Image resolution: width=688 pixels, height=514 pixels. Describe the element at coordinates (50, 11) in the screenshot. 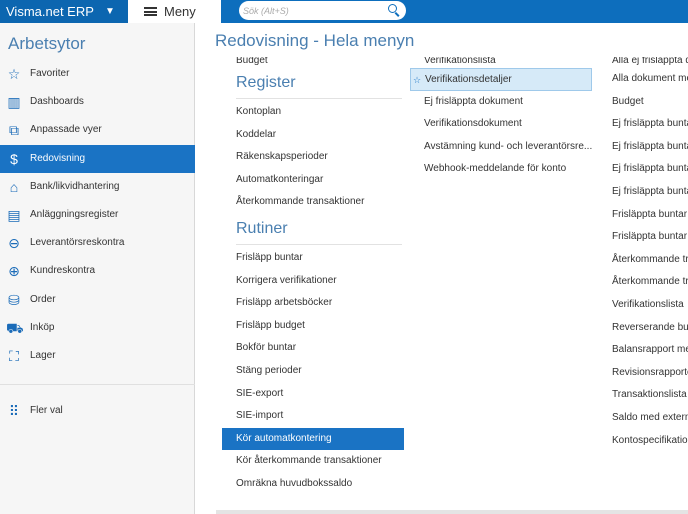

I see `brand-label: Visma.net ERP` at that location.